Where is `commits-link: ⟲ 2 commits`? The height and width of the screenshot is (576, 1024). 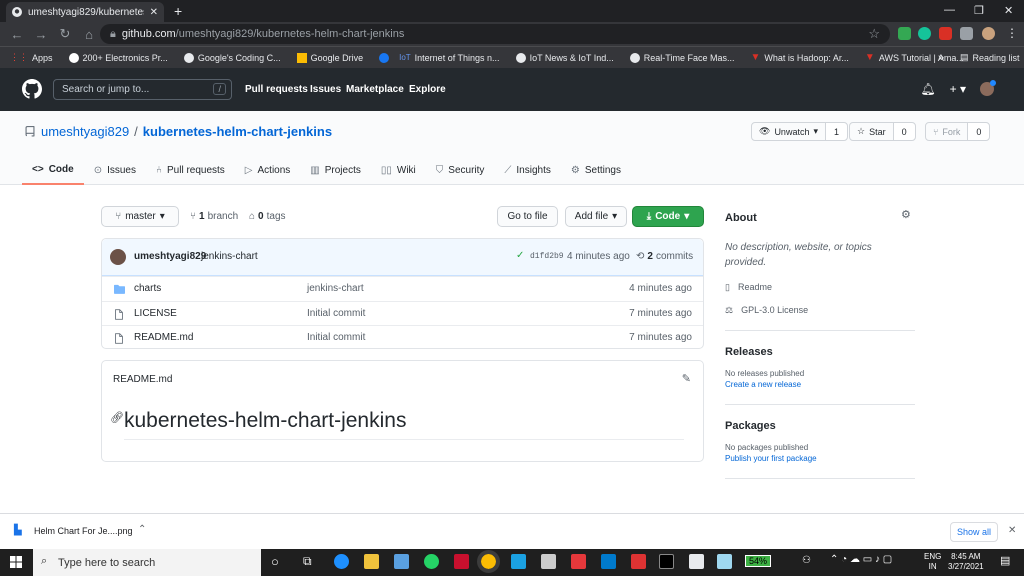 commits-link: ⟲ 2 commits is located at coordinates (664, 256).